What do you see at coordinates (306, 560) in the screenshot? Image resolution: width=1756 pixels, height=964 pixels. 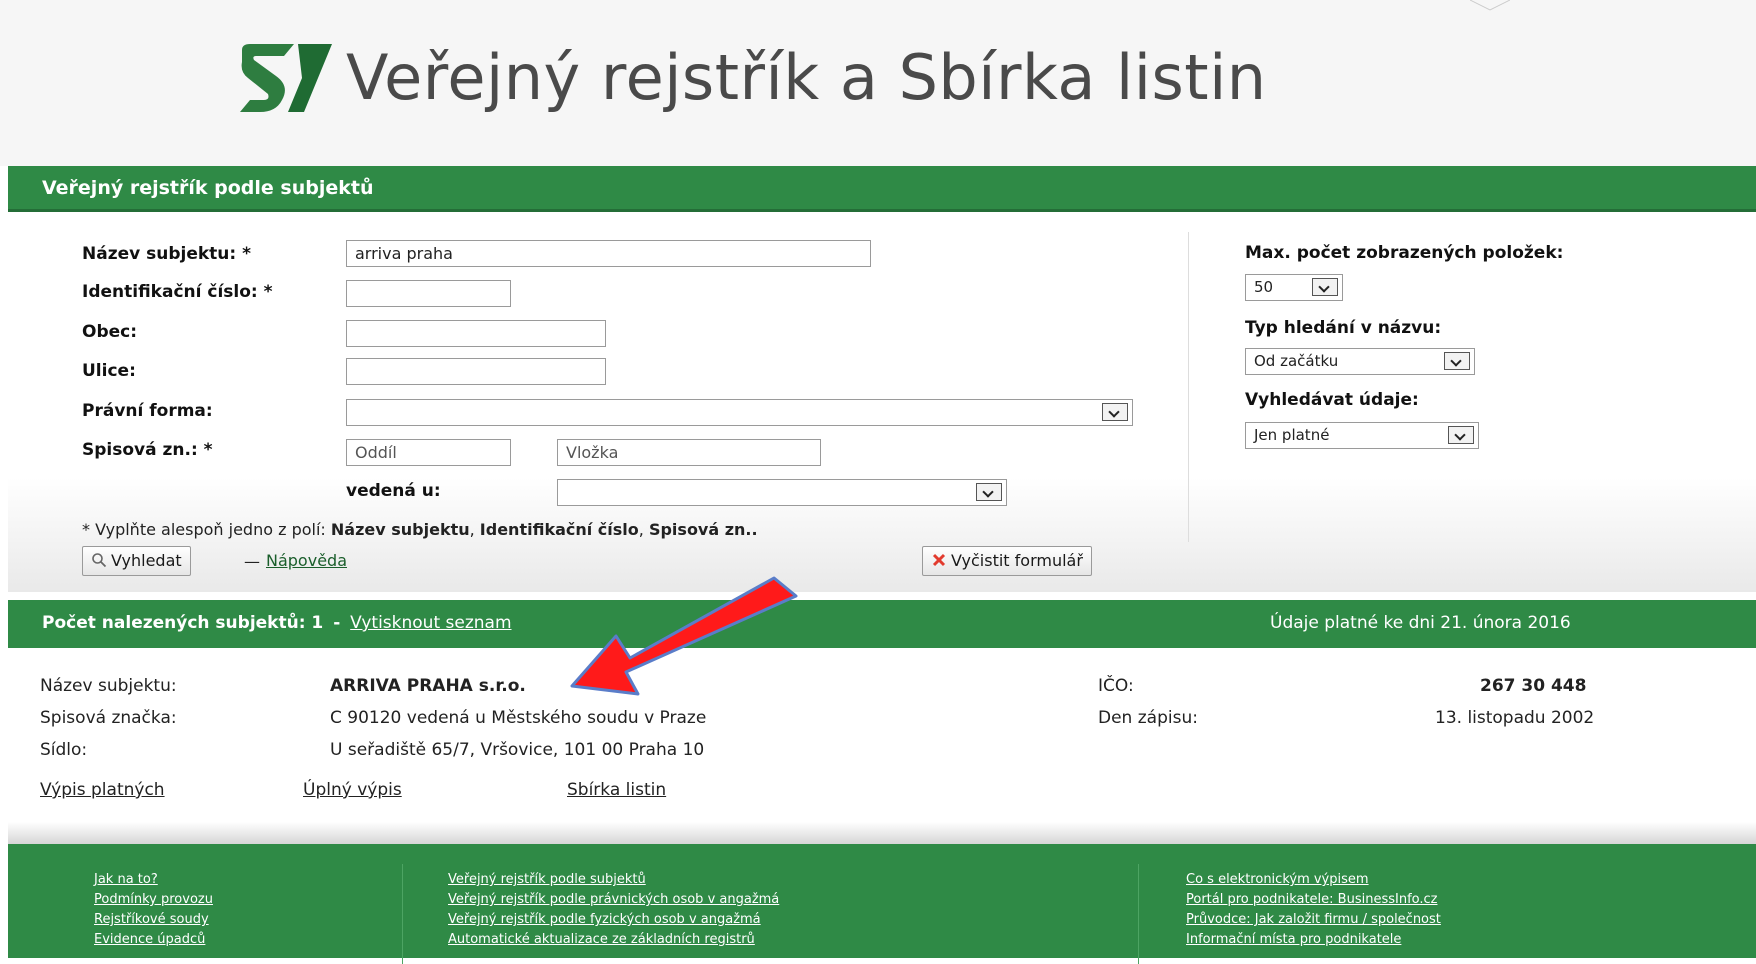 I see `help-link: Nápověda` at bounding box center [306, 560].